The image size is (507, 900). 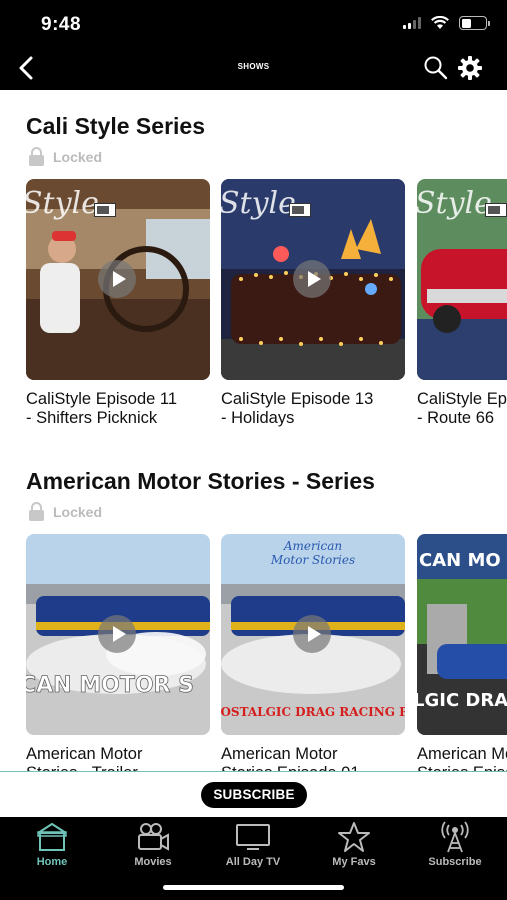 I want to click on episode-title: American Motor Stories Episode 01, so click(x=313, y=758).